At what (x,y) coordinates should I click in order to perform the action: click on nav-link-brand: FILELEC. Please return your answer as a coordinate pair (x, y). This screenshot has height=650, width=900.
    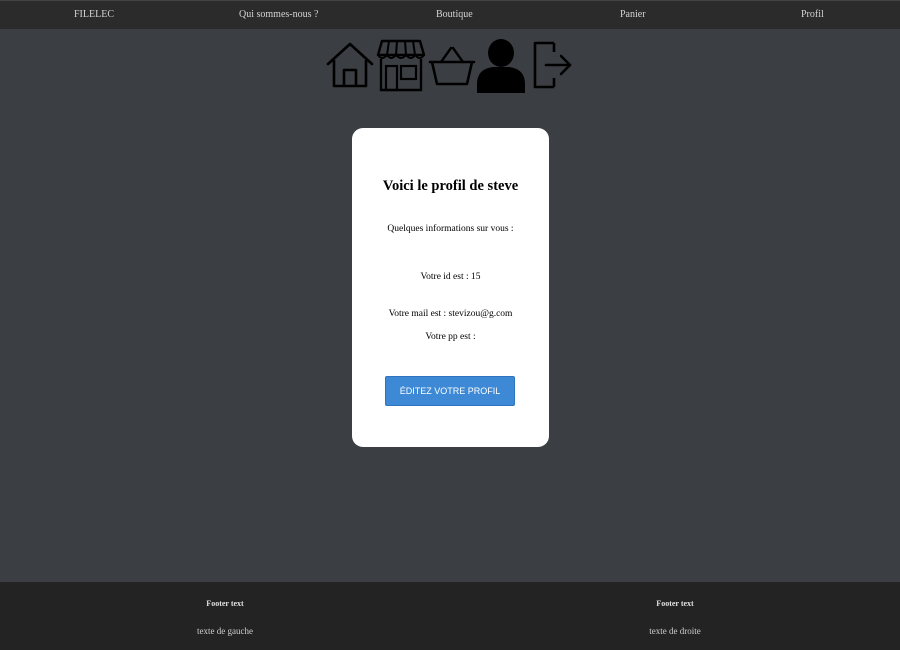
    Looking at the image, I should click on (94, 14).